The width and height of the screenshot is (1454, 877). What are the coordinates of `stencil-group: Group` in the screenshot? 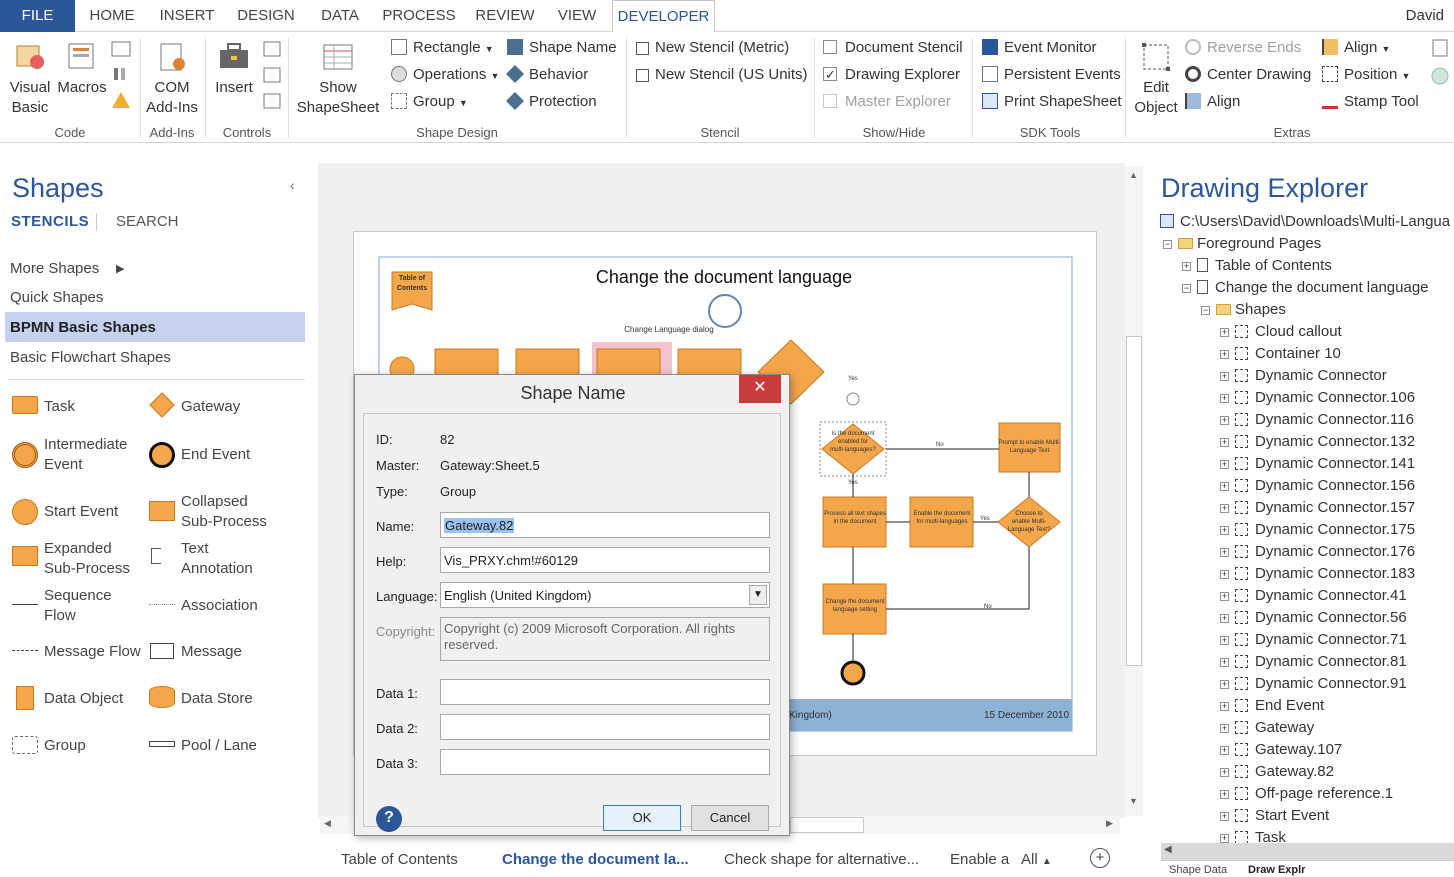 It's located at (65, 746).